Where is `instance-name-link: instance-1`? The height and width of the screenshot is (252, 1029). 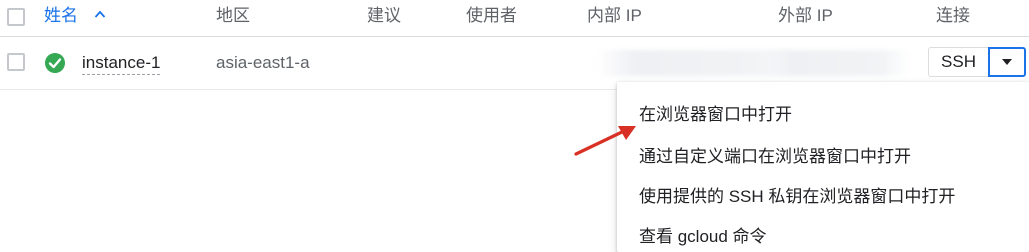 instance-name-link: instance-1 is located at coordinates (121, 64).